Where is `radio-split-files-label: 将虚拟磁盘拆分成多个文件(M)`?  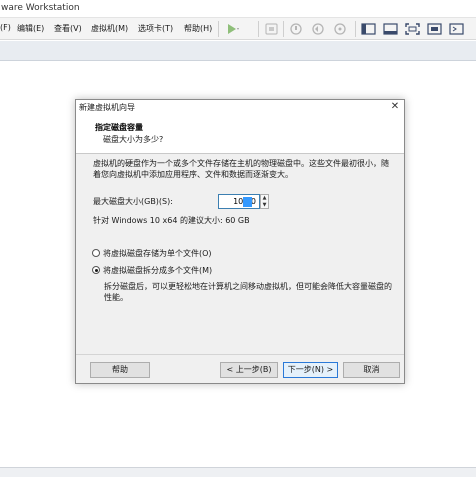
radio-split-files-label: 将虚拟磁盘拆分成多个文件(M) is located at coordinates (158, 270).